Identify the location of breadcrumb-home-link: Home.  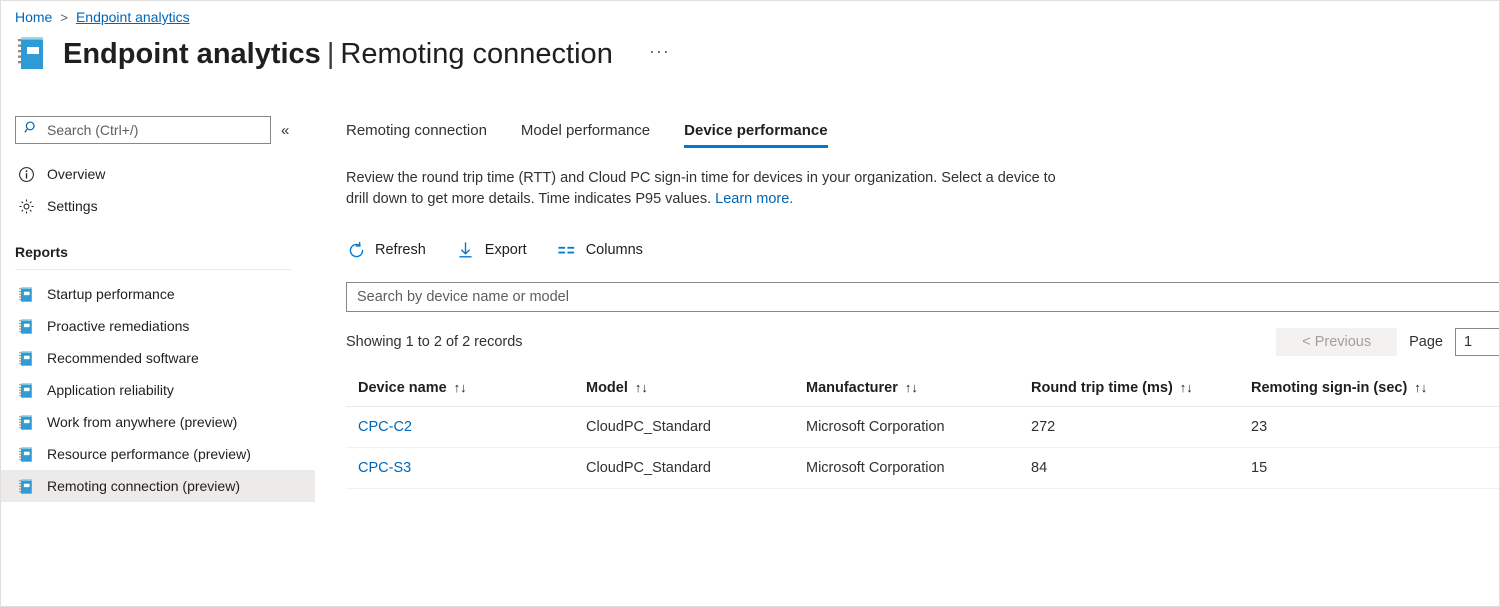
(33, 17).